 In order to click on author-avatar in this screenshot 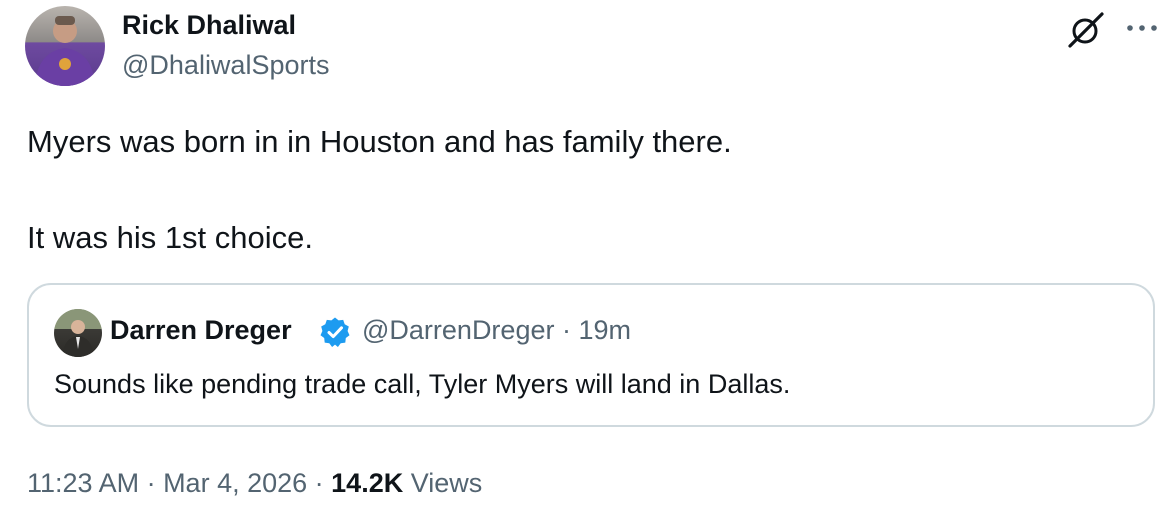, I will do `click(65, 46)`.